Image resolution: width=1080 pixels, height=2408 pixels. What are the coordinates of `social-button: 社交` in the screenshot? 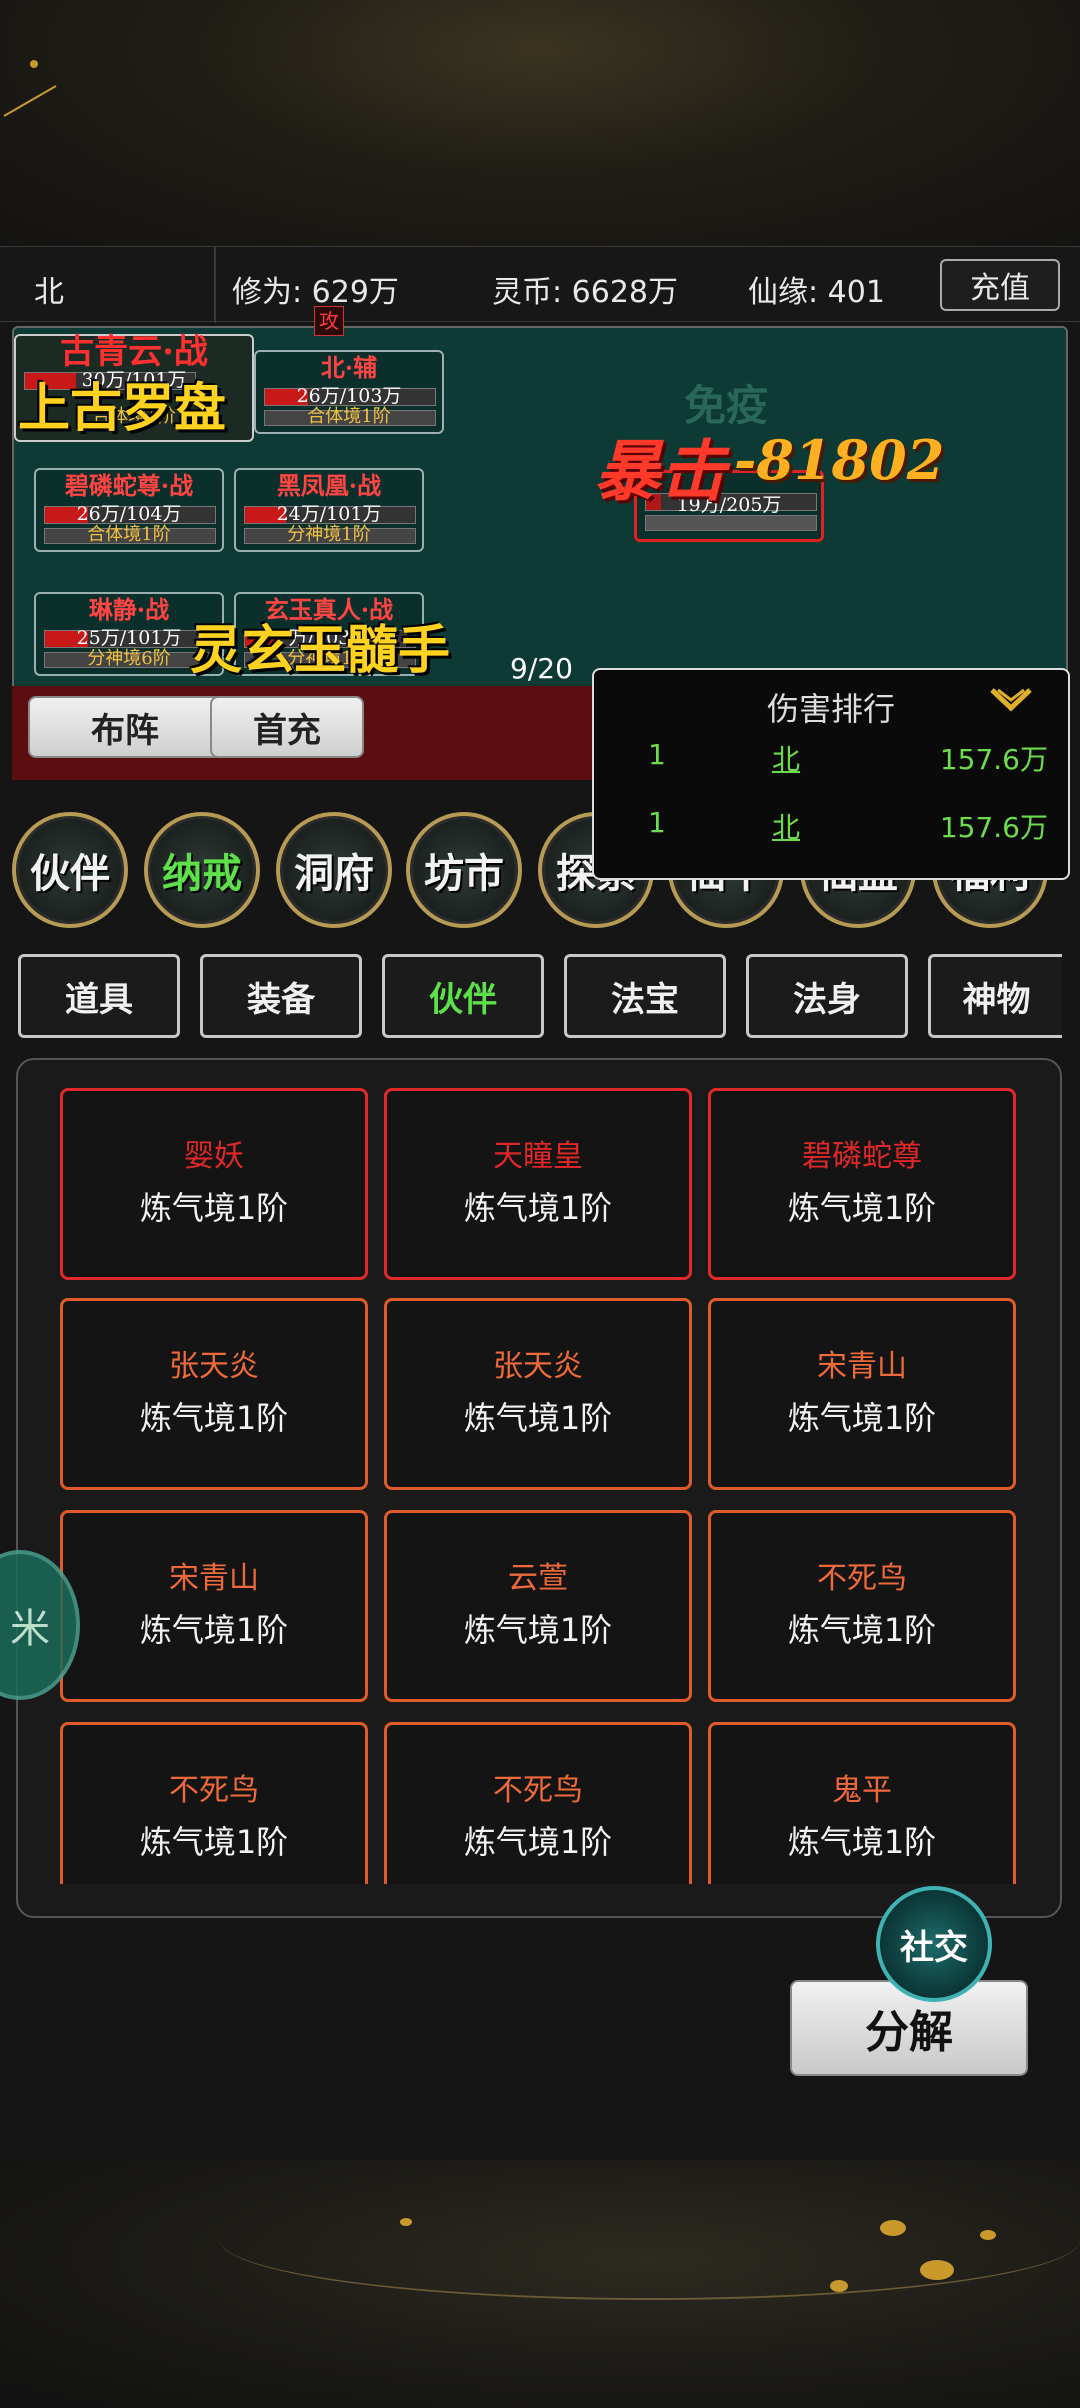 It's located at (934, 1944).